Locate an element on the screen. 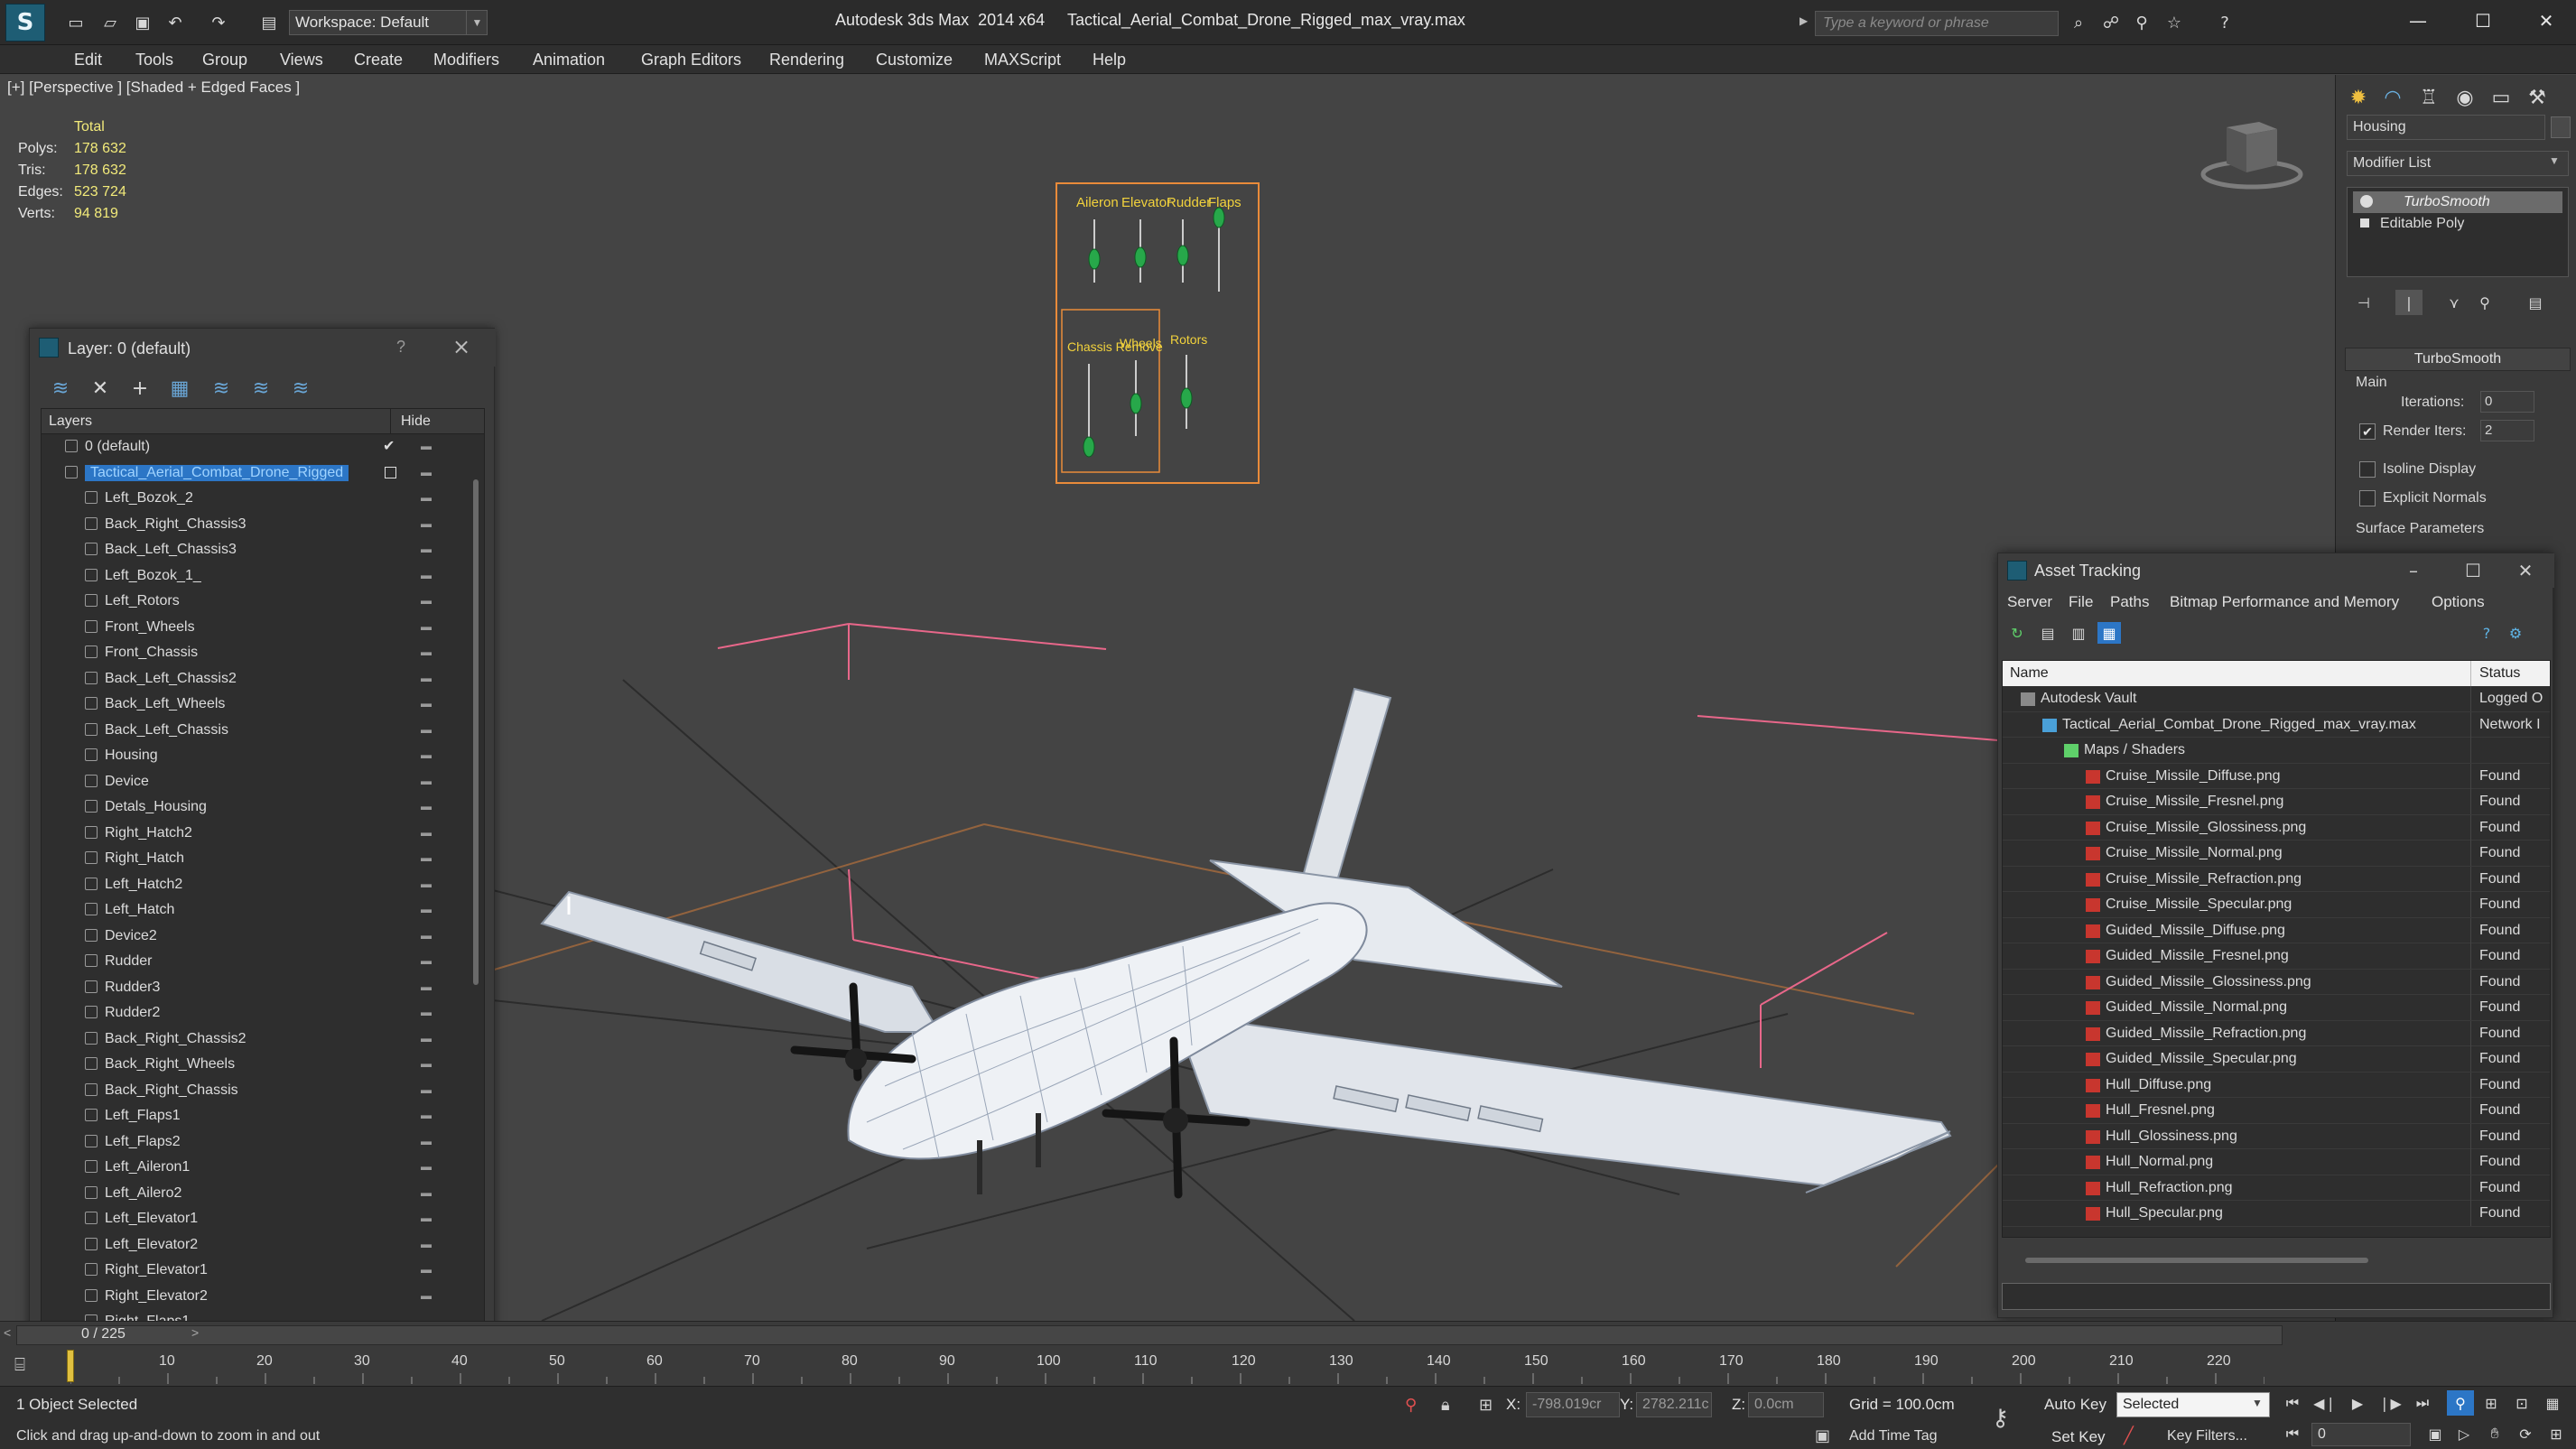 Image resolution: width=2576 pixels, height=1449 pixels. menu-animation: Animation is located at coordinates (569, 59).